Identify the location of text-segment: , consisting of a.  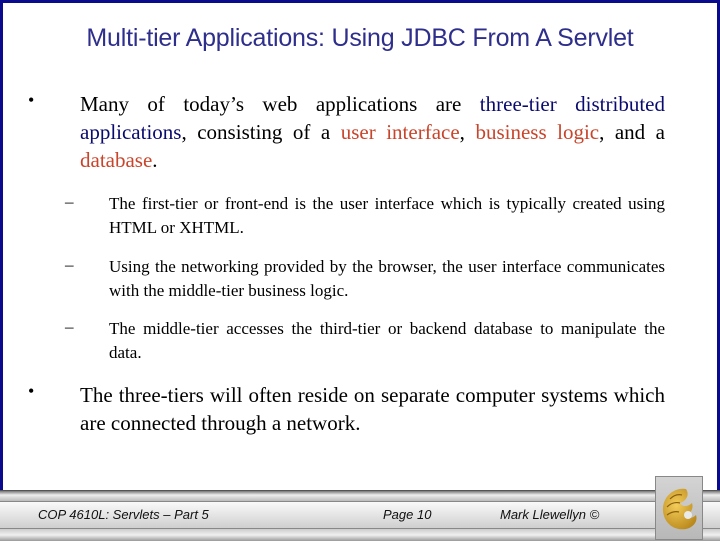
(261, 132).